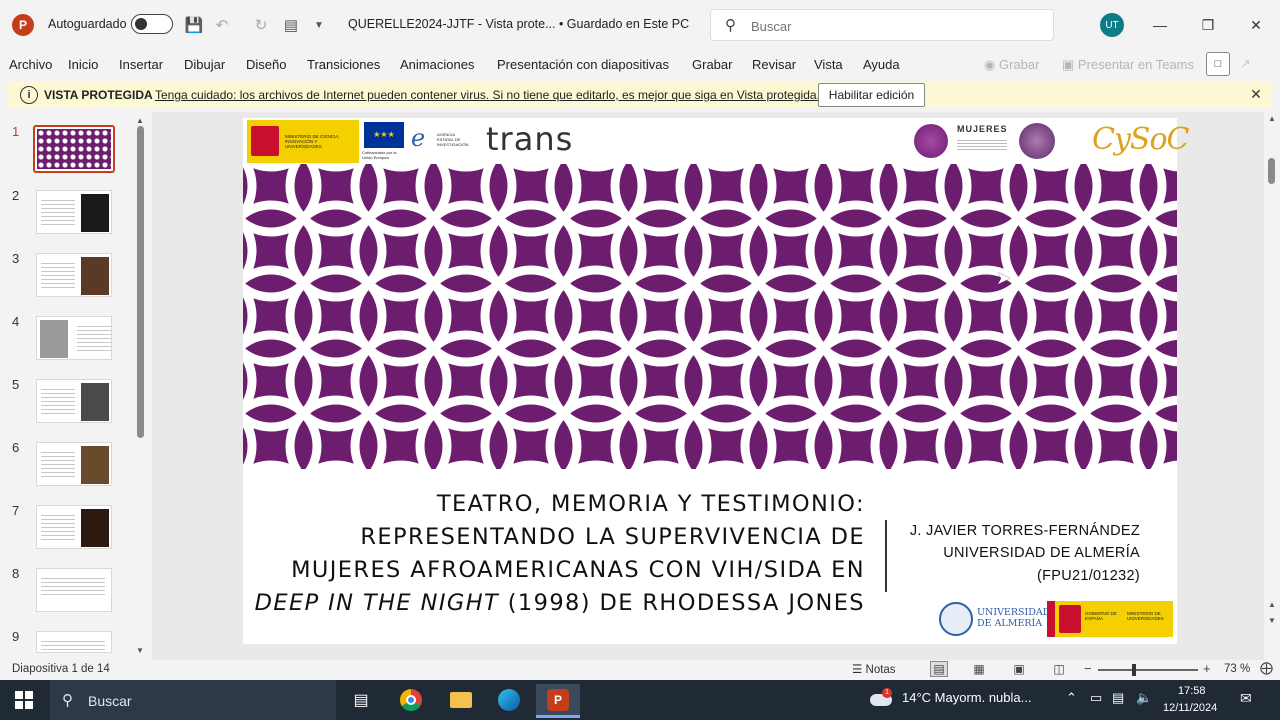  What do you see at coordinates (141, 385) in the screenshot?
I see `thumbnail-scrollbar: ▲ ▼` at bounding box center [141, 385].